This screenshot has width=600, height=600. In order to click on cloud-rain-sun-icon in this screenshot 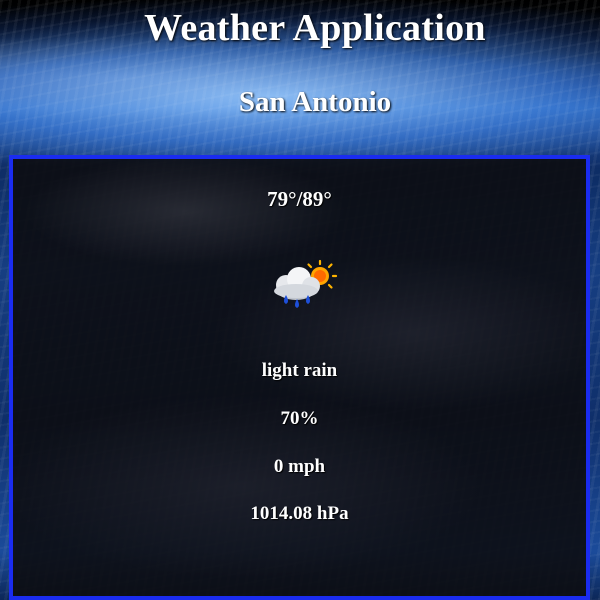, I will do `click(303, 287)`.